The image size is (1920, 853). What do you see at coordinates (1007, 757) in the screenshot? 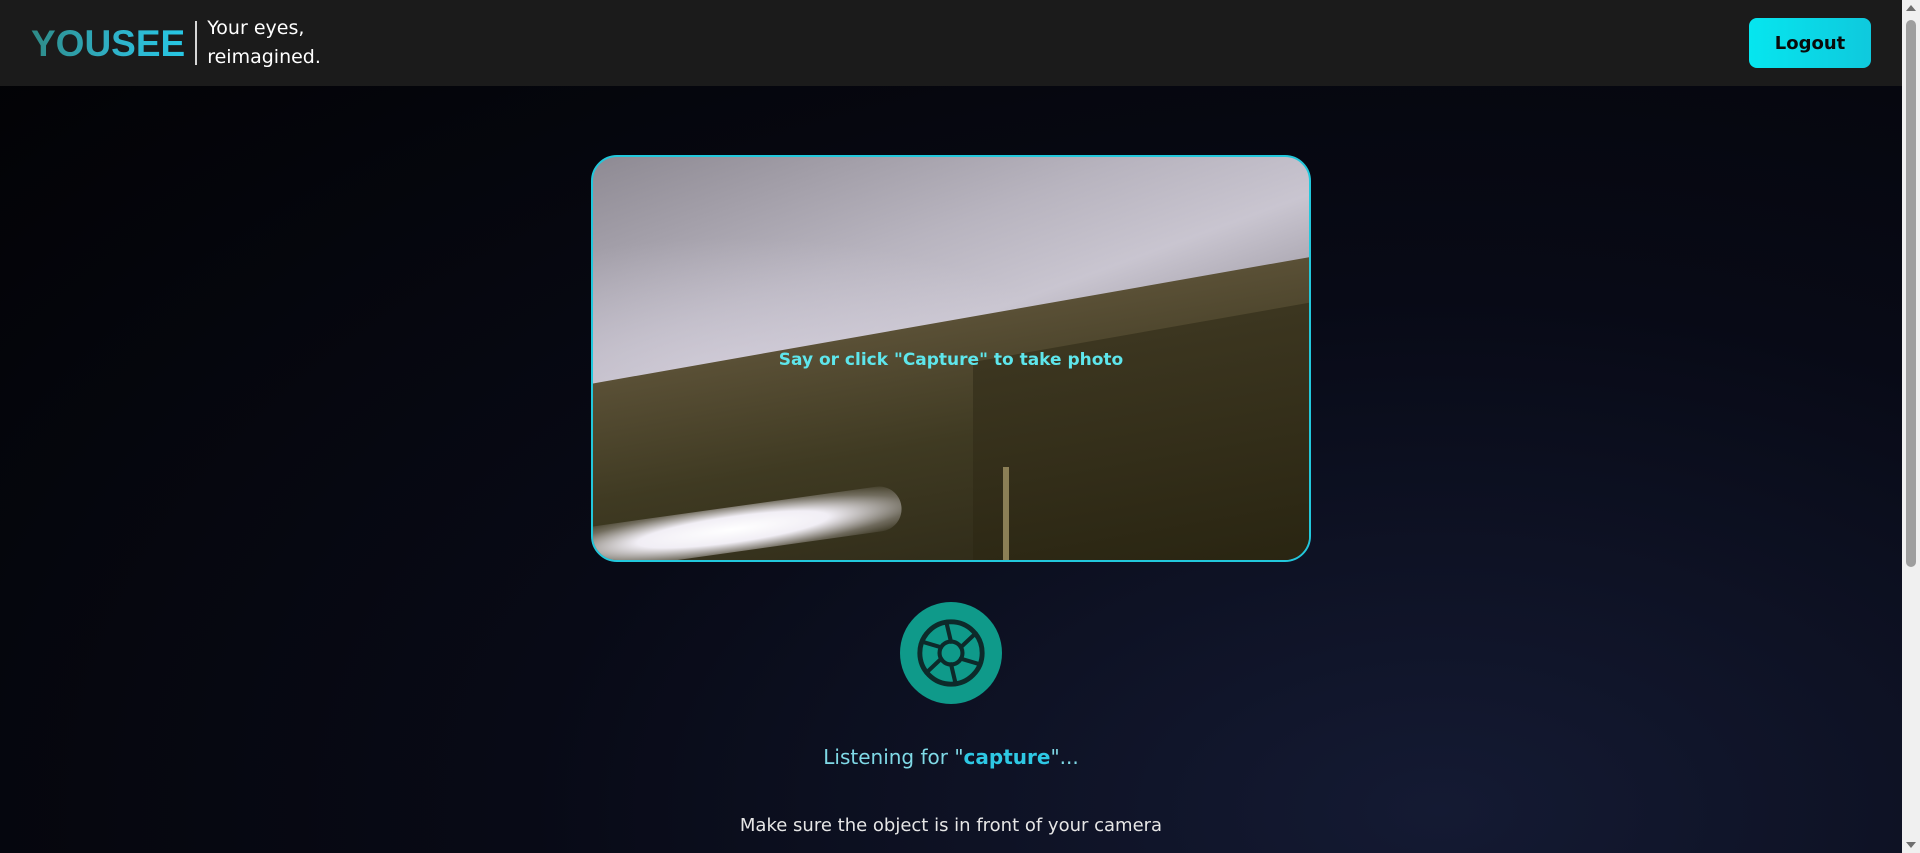
I see `listening-keyword: capture` at bounding box center [1007, 757].